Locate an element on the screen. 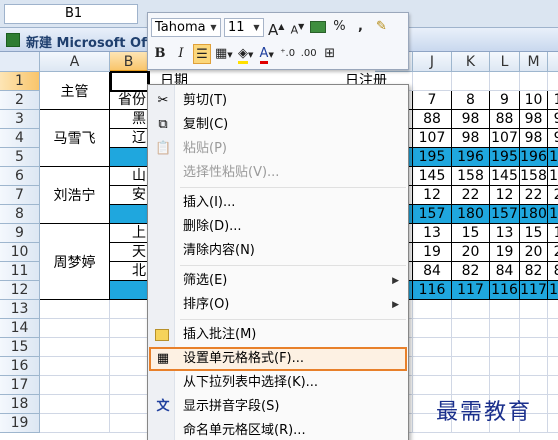 Image resolution: width=558 pixels, height=440 pixels. data-cell: 10 is located at coordinates (534, 100).